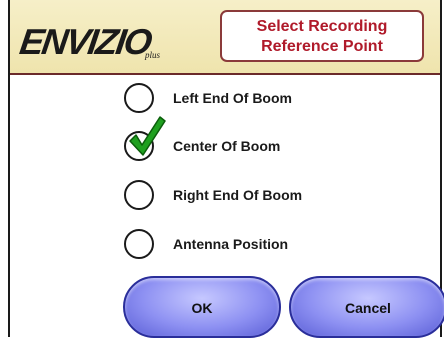 Image resolution: width=444 pixels, height=338 pixels. Describe the element at coordinates (441, 168) in the screenshot. I see `frame-right-border` at that location.